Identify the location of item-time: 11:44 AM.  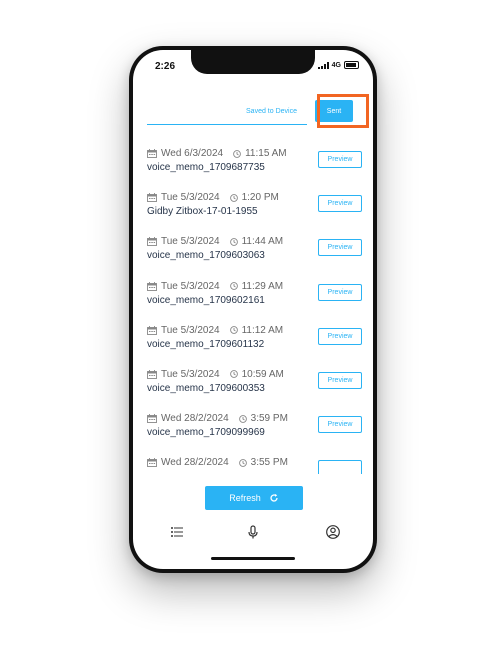
(262, 242).